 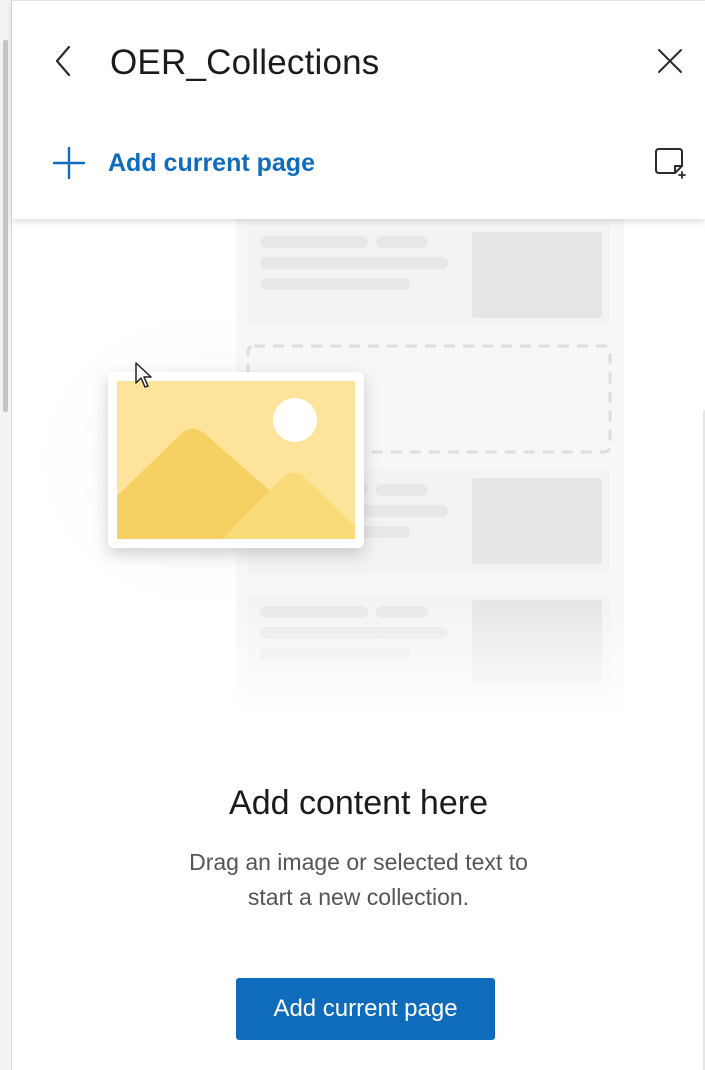 I want to click on add-current-page-link: Add current page, so click(x=183, y=163).